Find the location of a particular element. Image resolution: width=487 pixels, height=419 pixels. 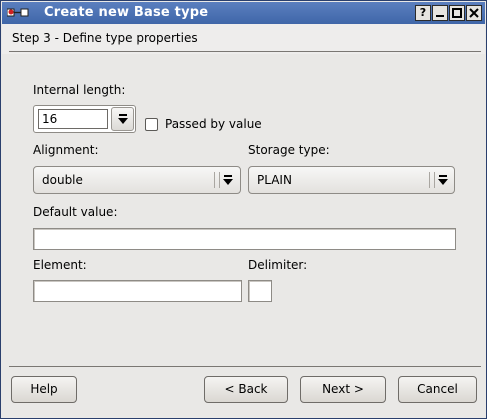

internal-length-dropdown-button is located at coordinates (122, 119).